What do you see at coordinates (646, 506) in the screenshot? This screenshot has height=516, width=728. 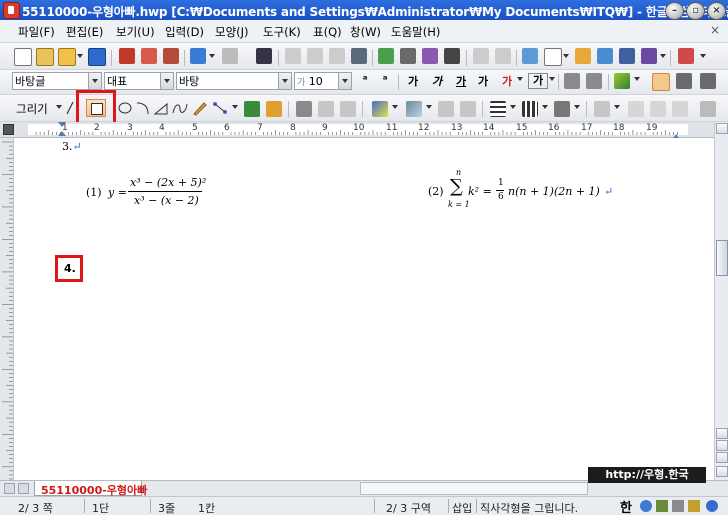 I see `ime-mode-icon` at bounding box center [646, 506].